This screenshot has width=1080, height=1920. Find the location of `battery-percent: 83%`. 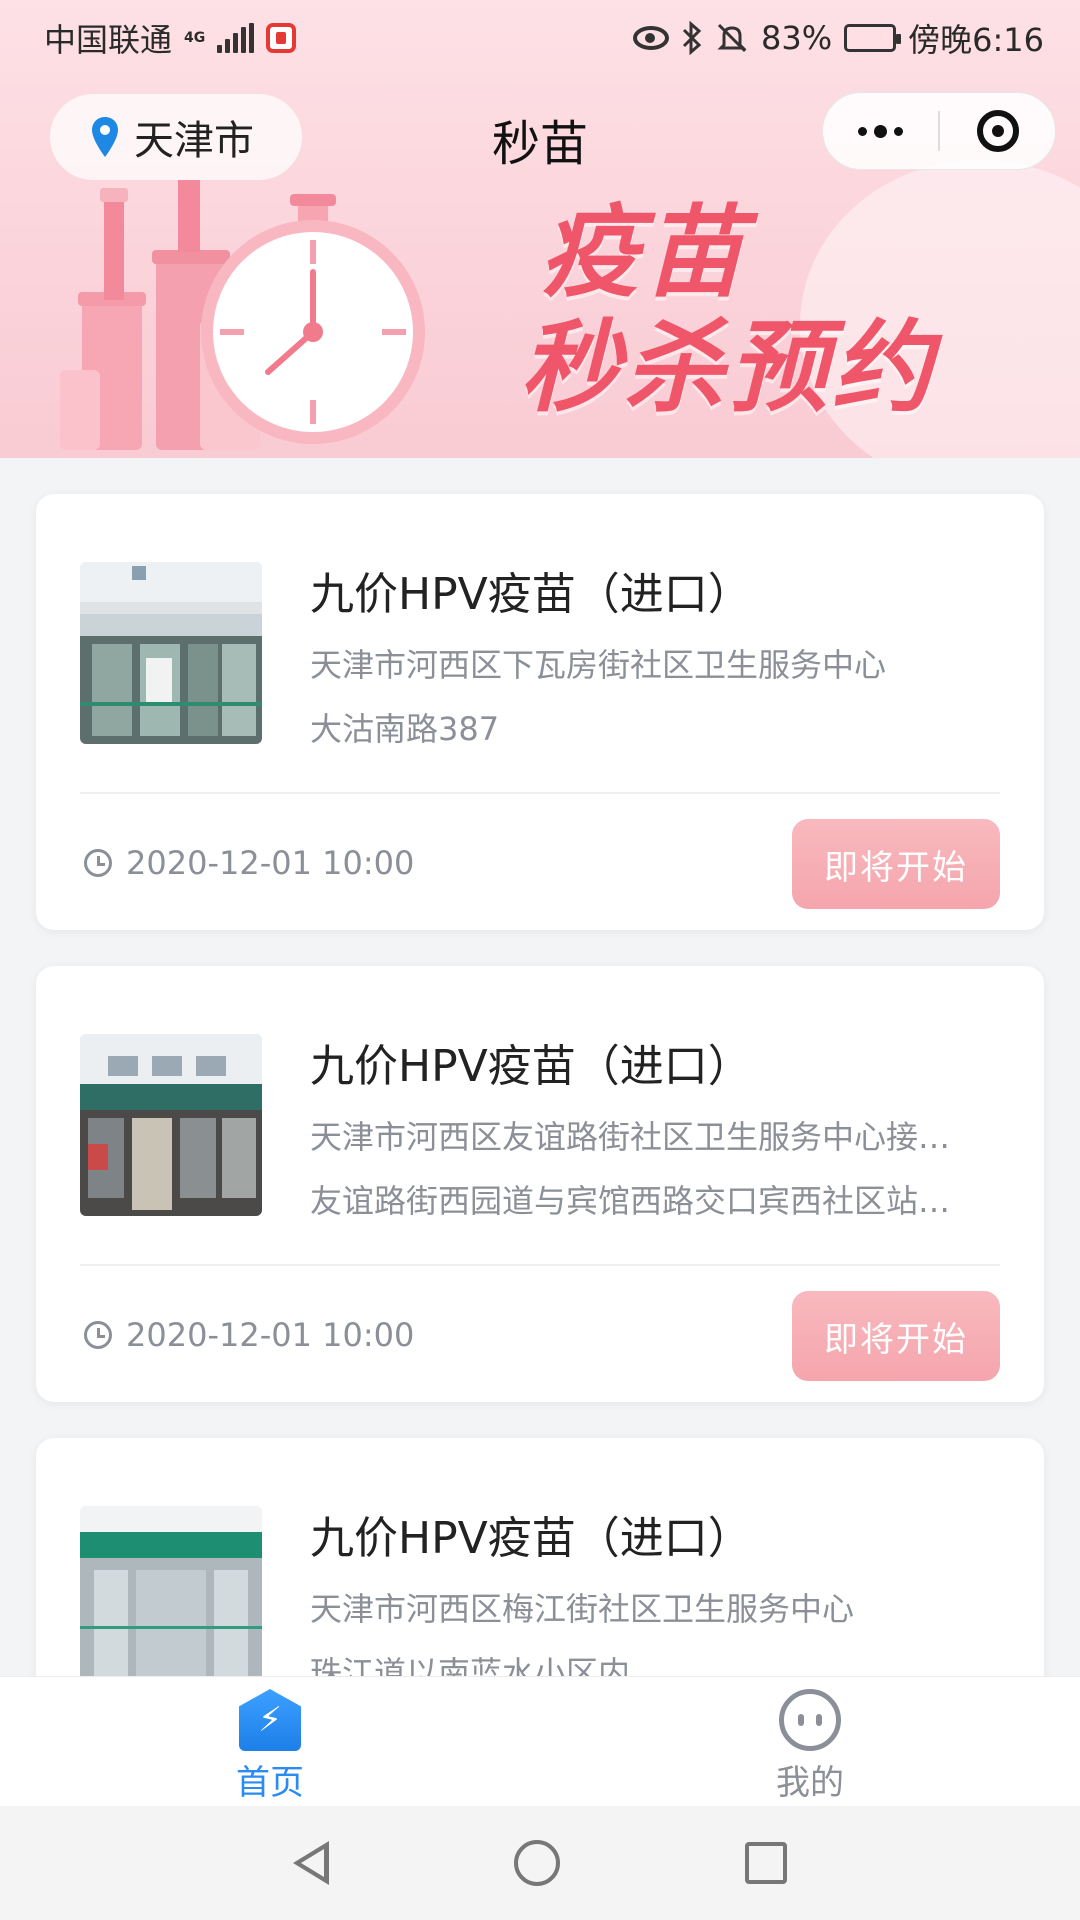

battery-percent: 83% is located at coordinates (797, 38).